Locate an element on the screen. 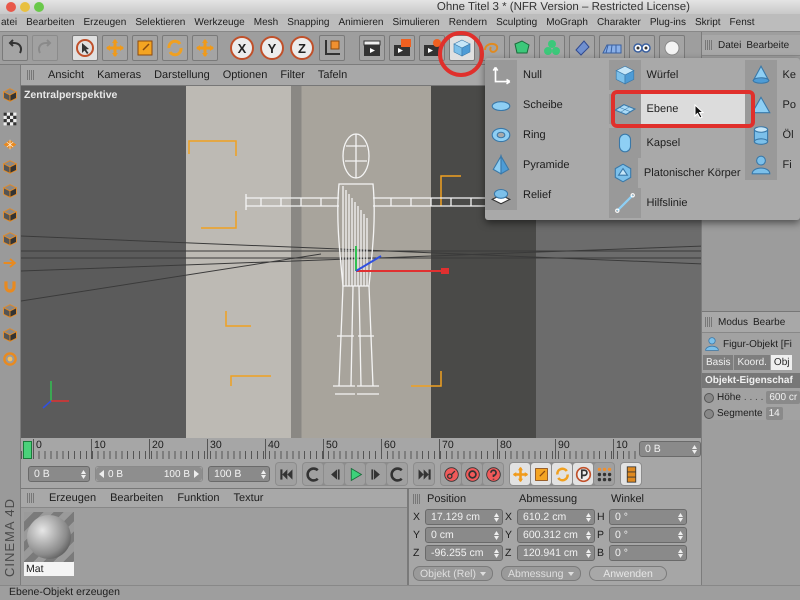 This screenshot has height=600, width=800. material-preview is located at coordinates (49, 537).